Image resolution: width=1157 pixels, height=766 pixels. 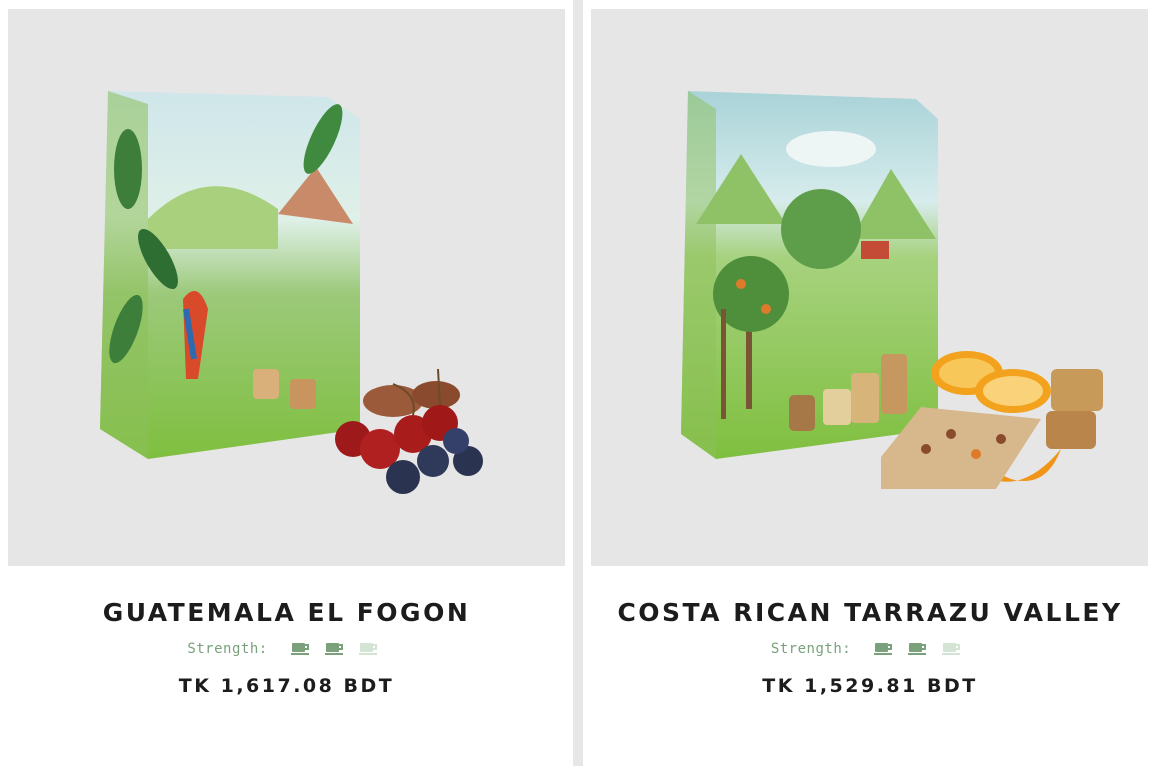 What do you see at coordinates (870, 686) in the screenshot?
I see `product-price: TK 1,529.81 BDT` at bounding box center [870, 686].